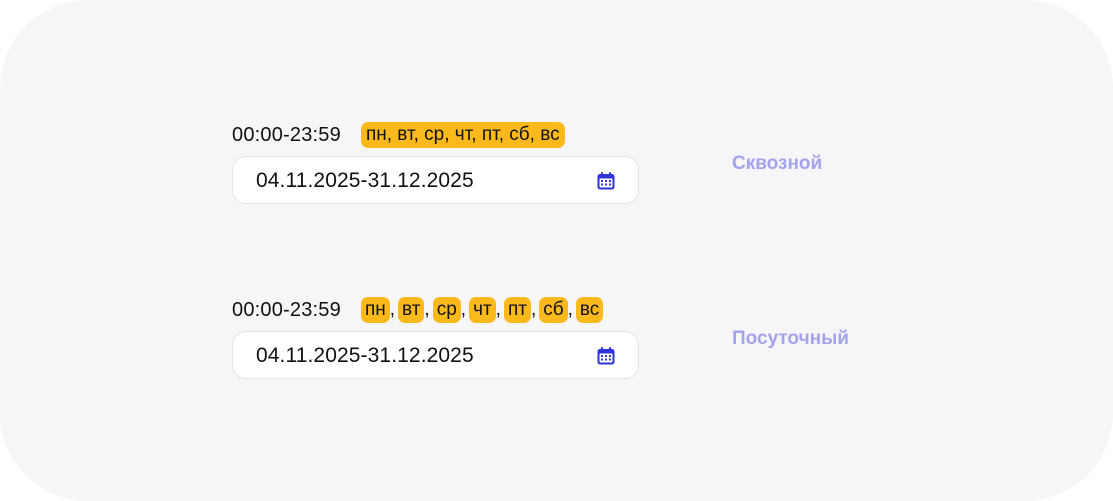 The image size is (1113, 501). I want to click on day-chip: сб, so click(553, 310).